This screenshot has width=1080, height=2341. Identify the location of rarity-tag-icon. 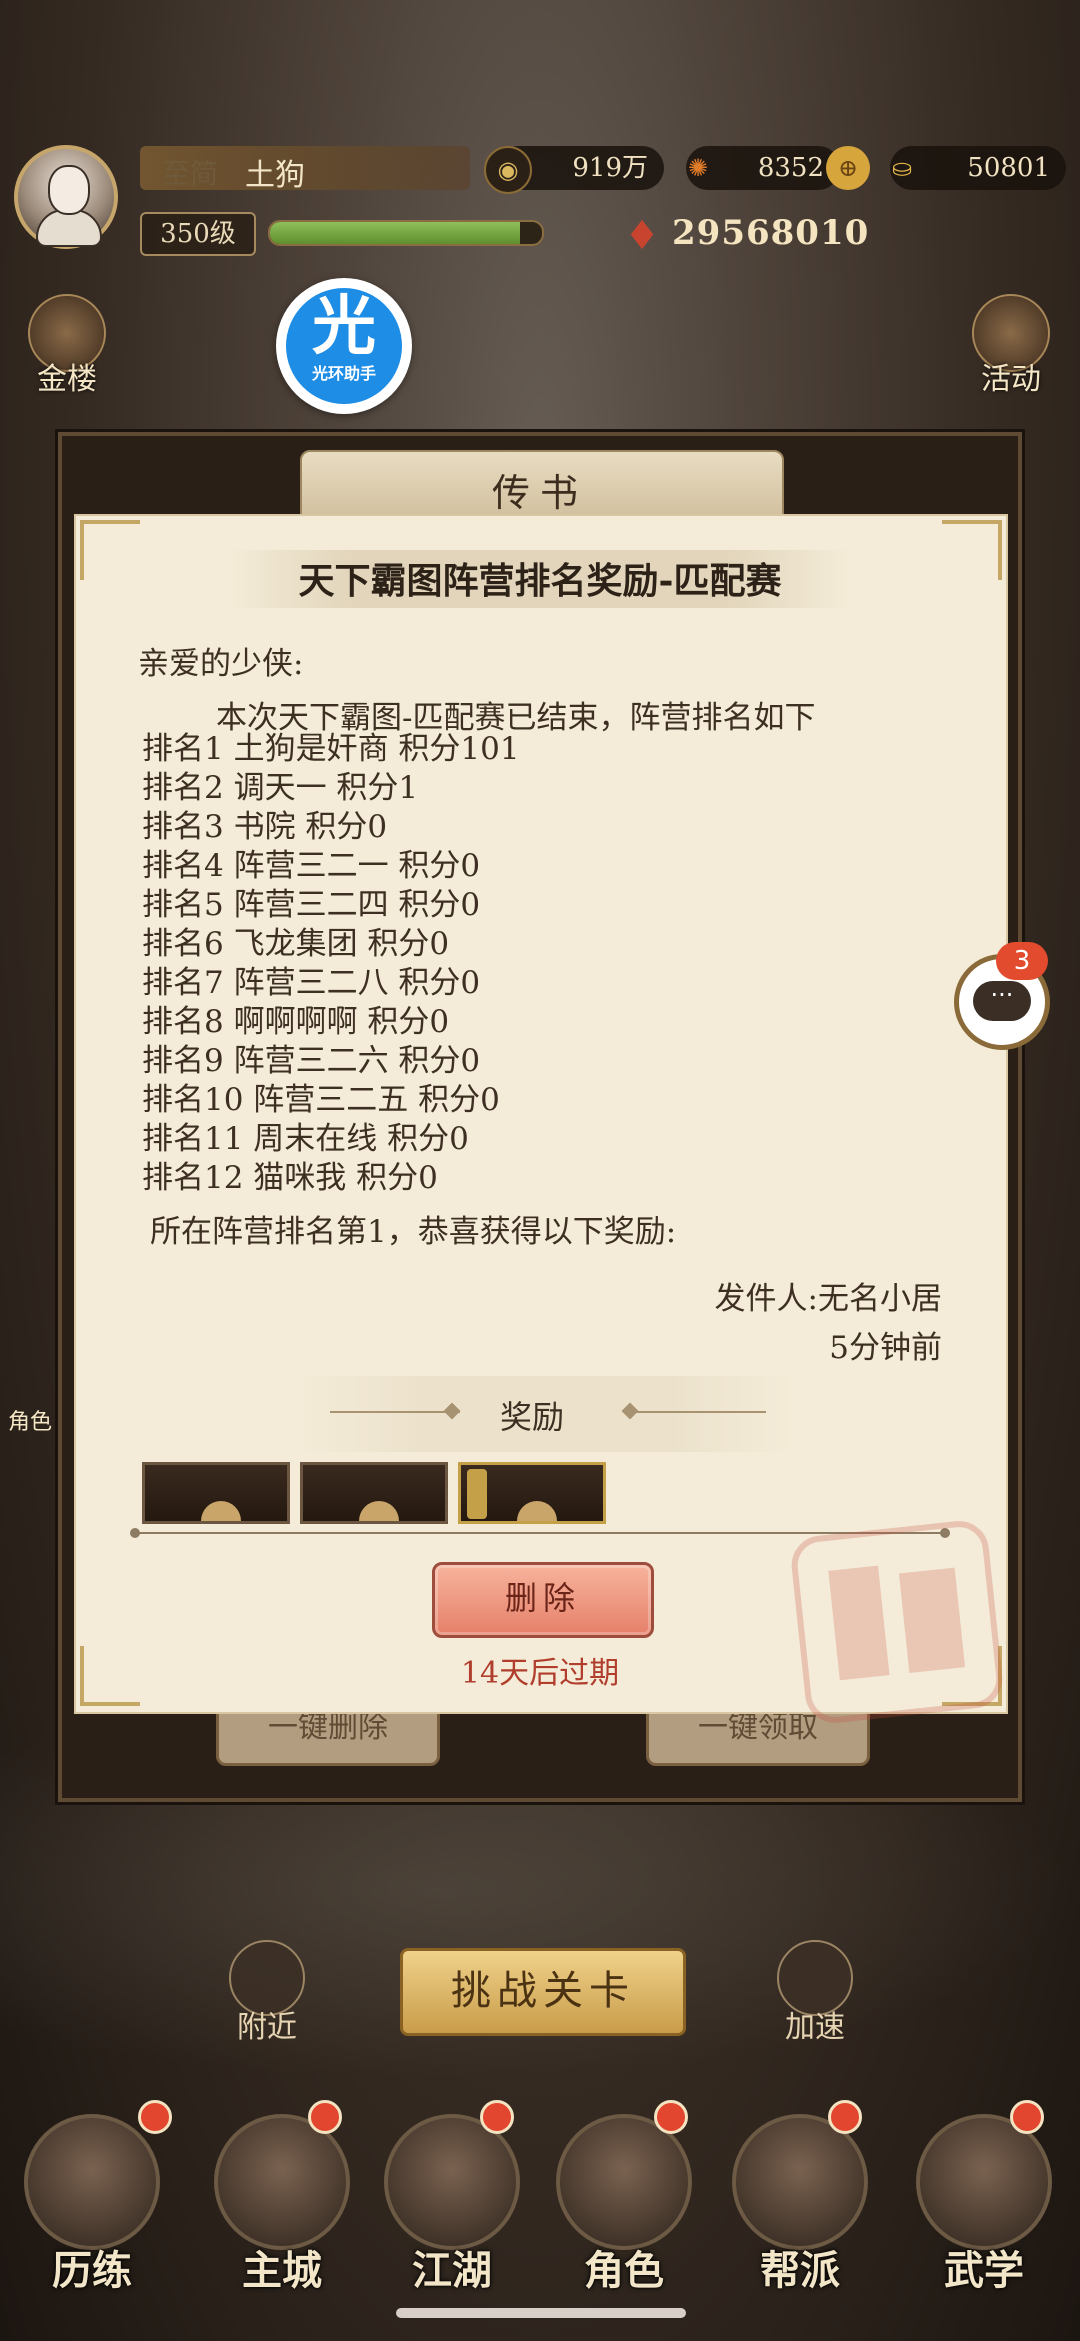
(477, 1494).